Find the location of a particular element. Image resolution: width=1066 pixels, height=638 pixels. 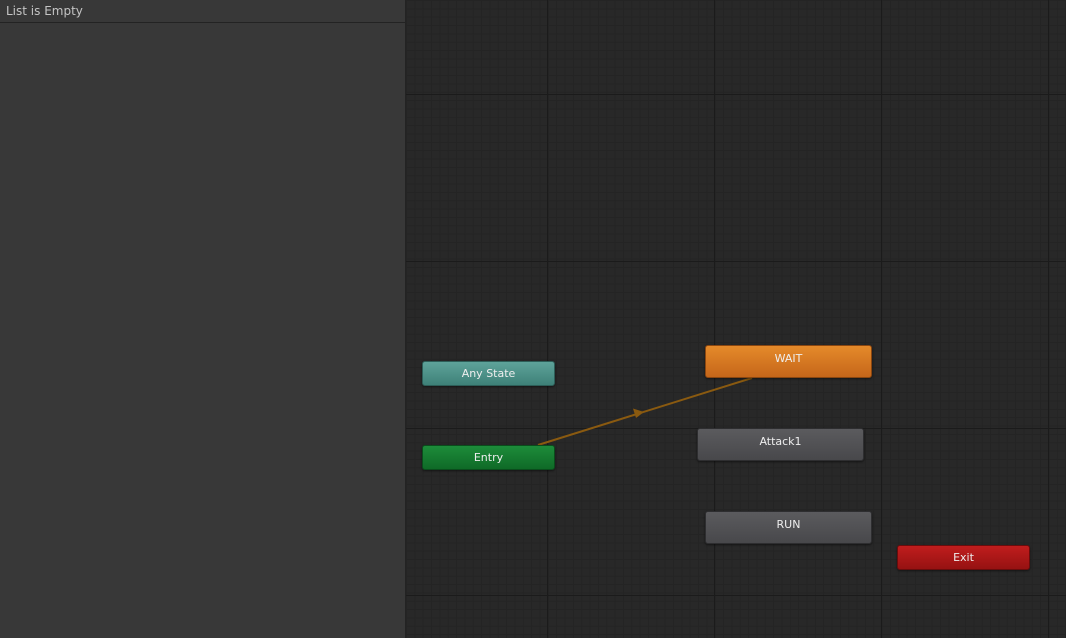

state-node-entry: Entry is located at coordinates (488, 457).